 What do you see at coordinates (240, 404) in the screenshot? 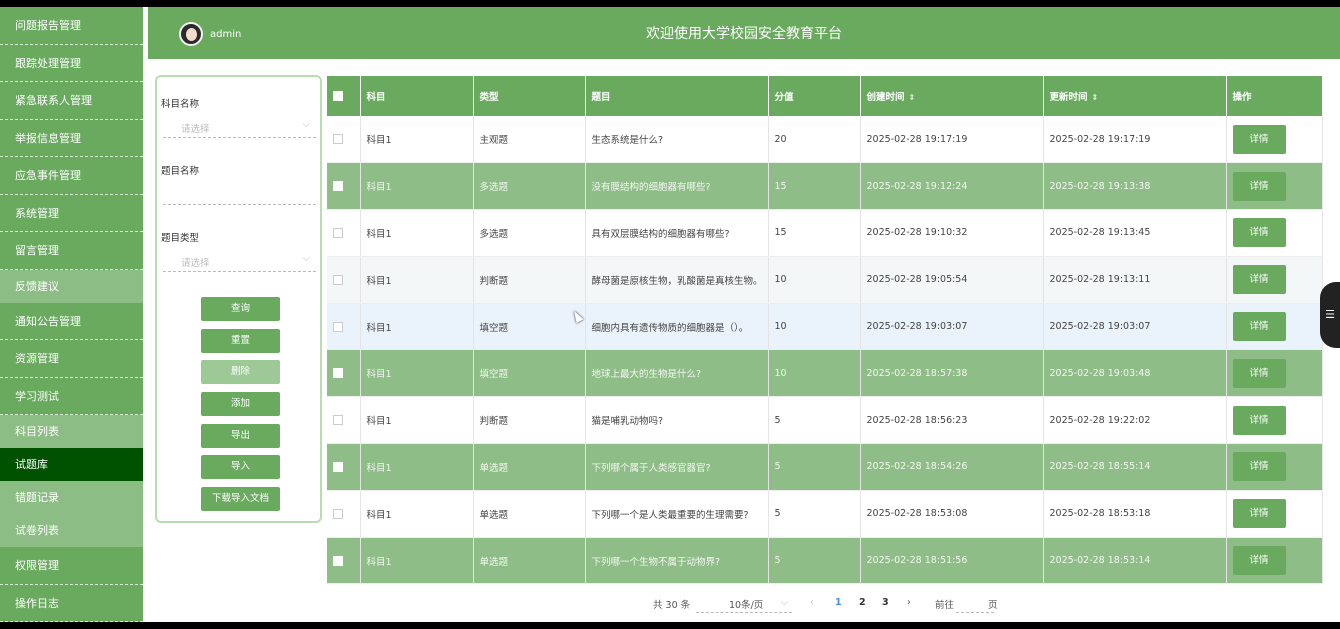
I see `add-button: 添加` at bounding box center [240, 404].